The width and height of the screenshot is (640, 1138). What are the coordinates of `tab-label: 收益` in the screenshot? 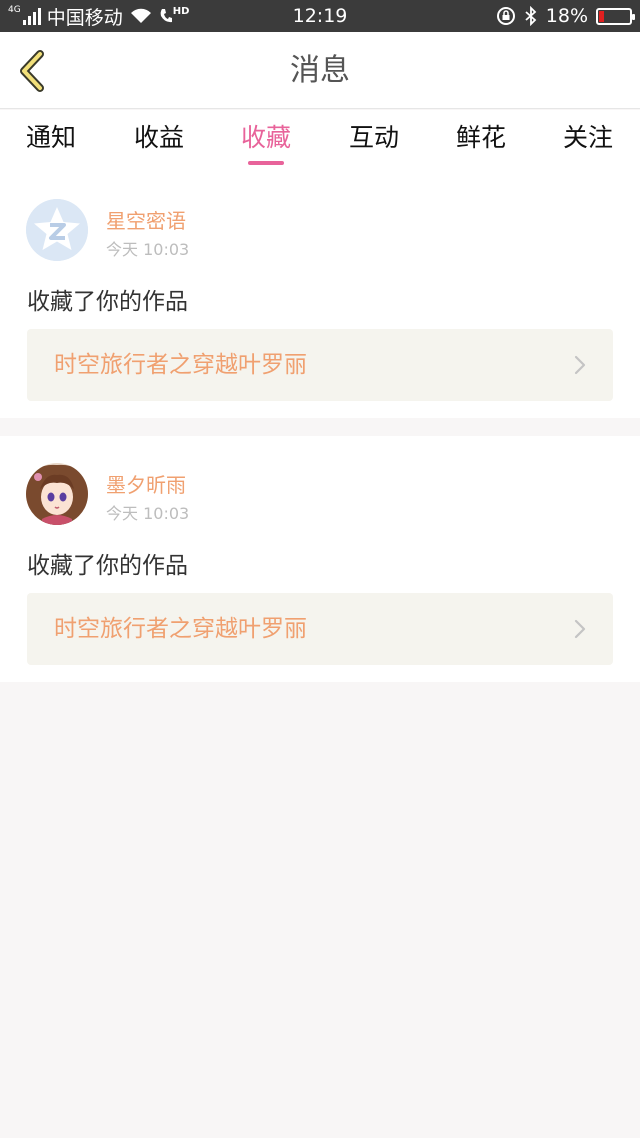 It's located at (158, 137).